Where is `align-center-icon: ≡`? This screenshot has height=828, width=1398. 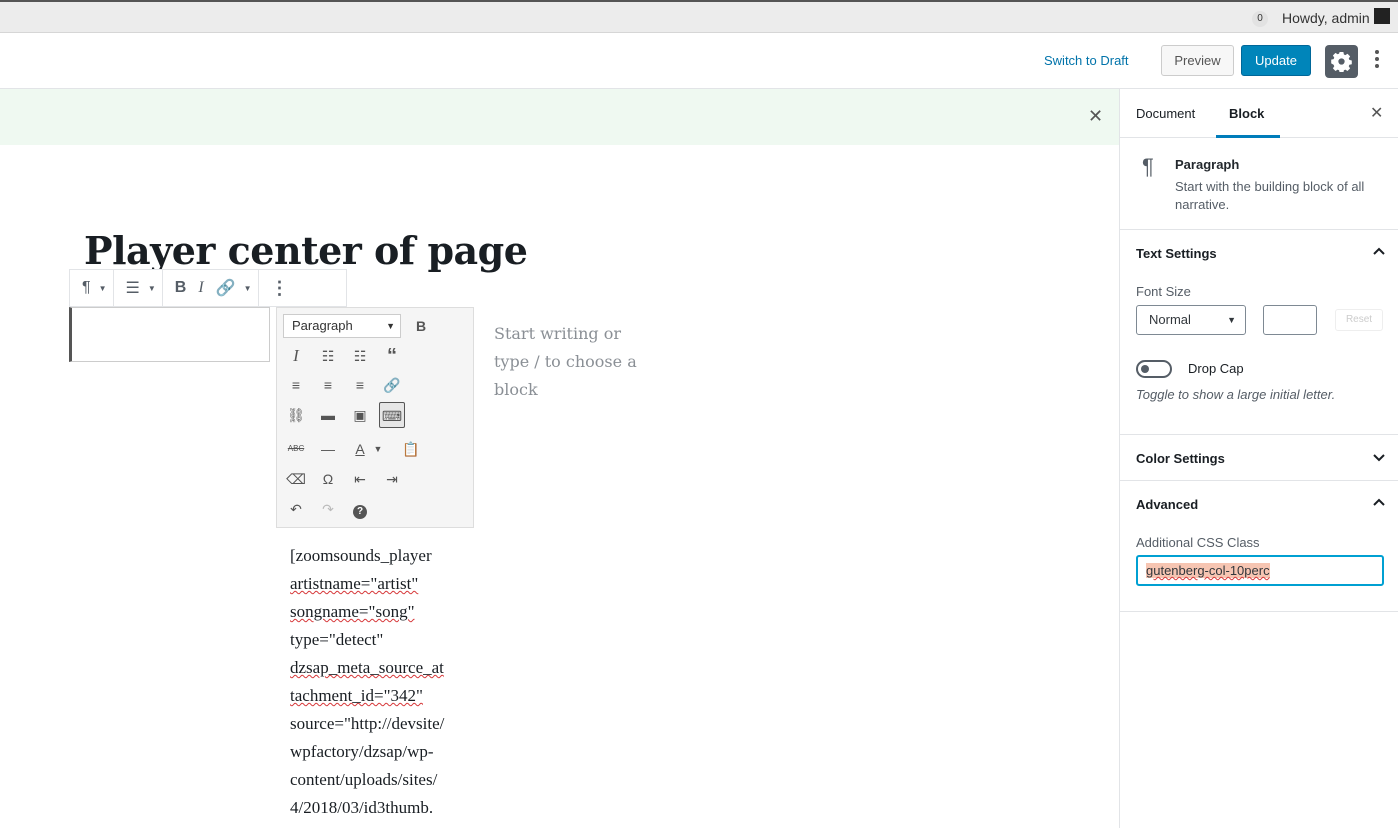 align-center-icon: ≡ is located at coordinates (328, 385).